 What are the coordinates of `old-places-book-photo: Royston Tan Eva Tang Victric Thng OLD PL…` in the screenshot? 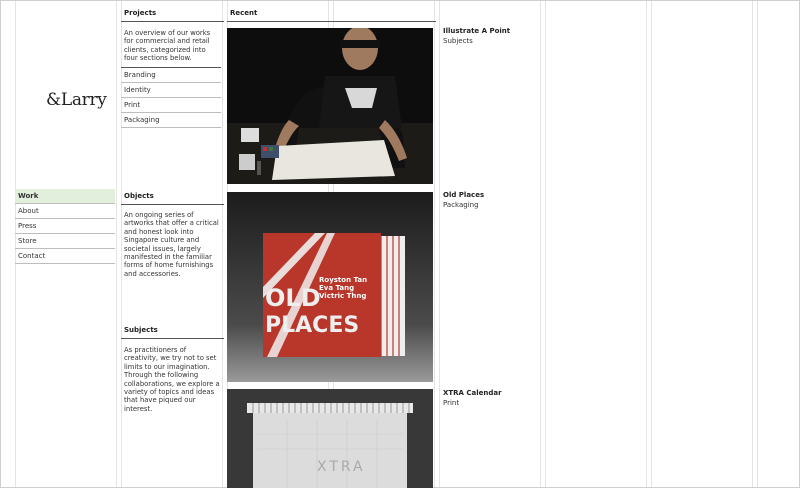 It's located at (330, 287).